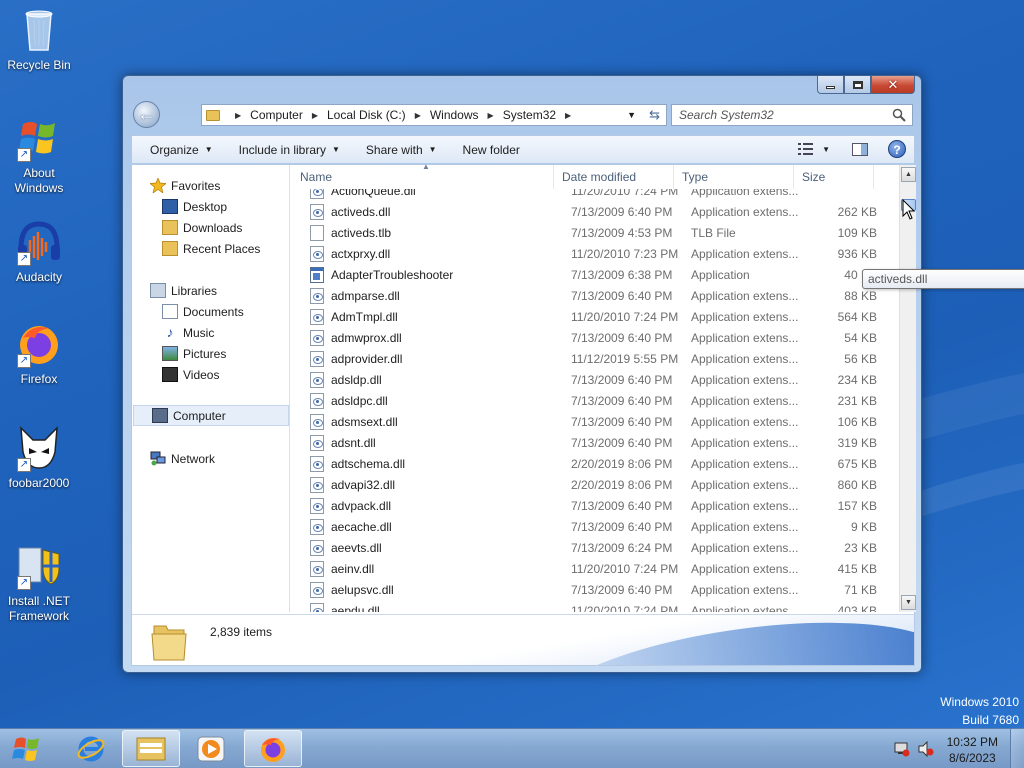 The width and height of the screenshot is (1024, 768). Describe the element at coordinates (91, 748) in the screenshot. I see `taskbar-app-internet-explorer` at that location.